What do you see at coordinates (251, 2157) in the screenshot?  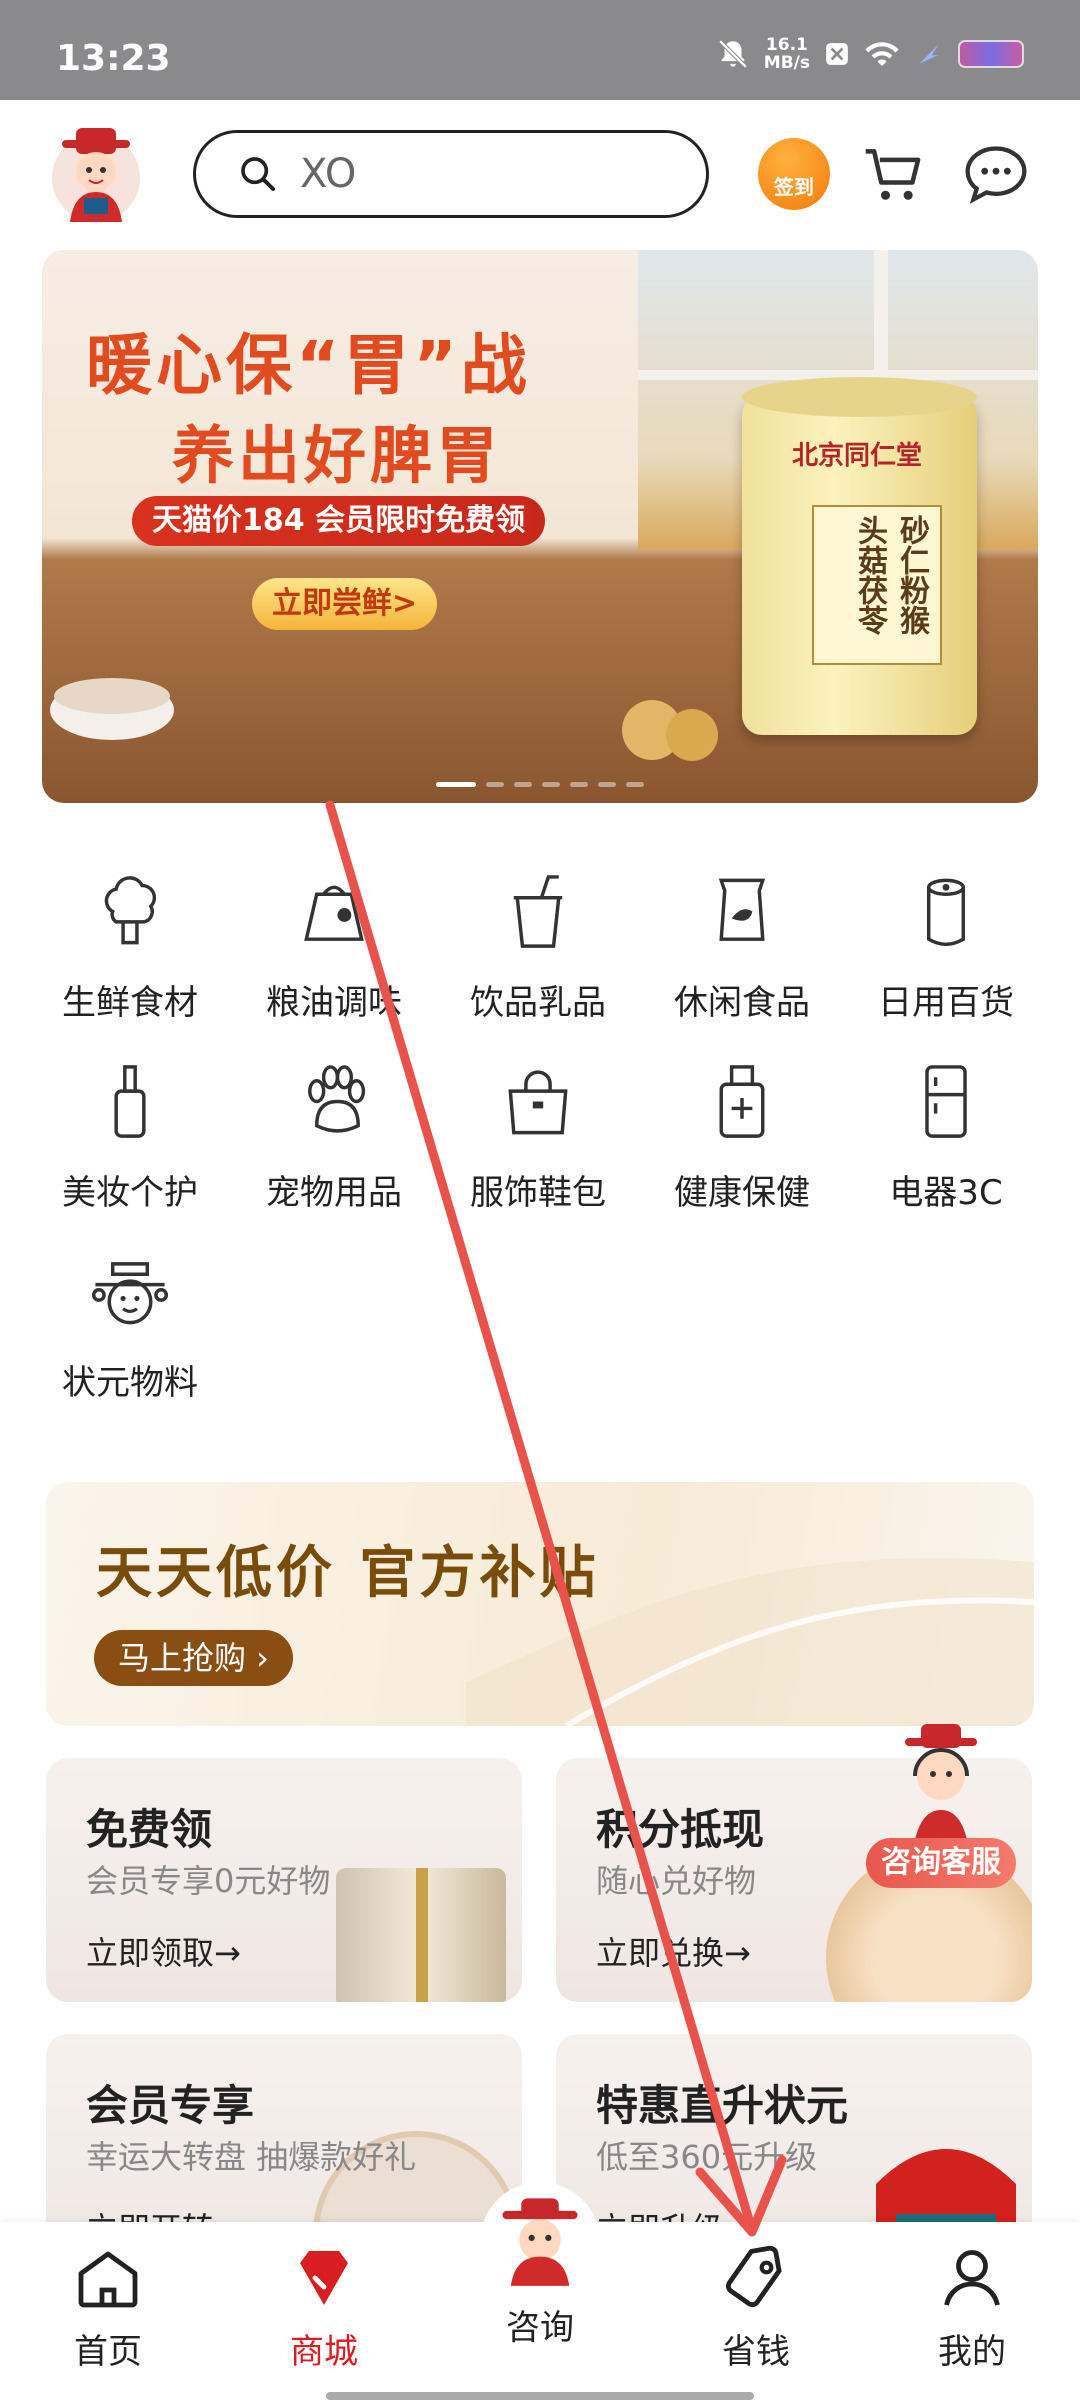 I see `card-subtitle: 幸运大转盘 抽爆款好礼` at bounding box center [251, 2157].